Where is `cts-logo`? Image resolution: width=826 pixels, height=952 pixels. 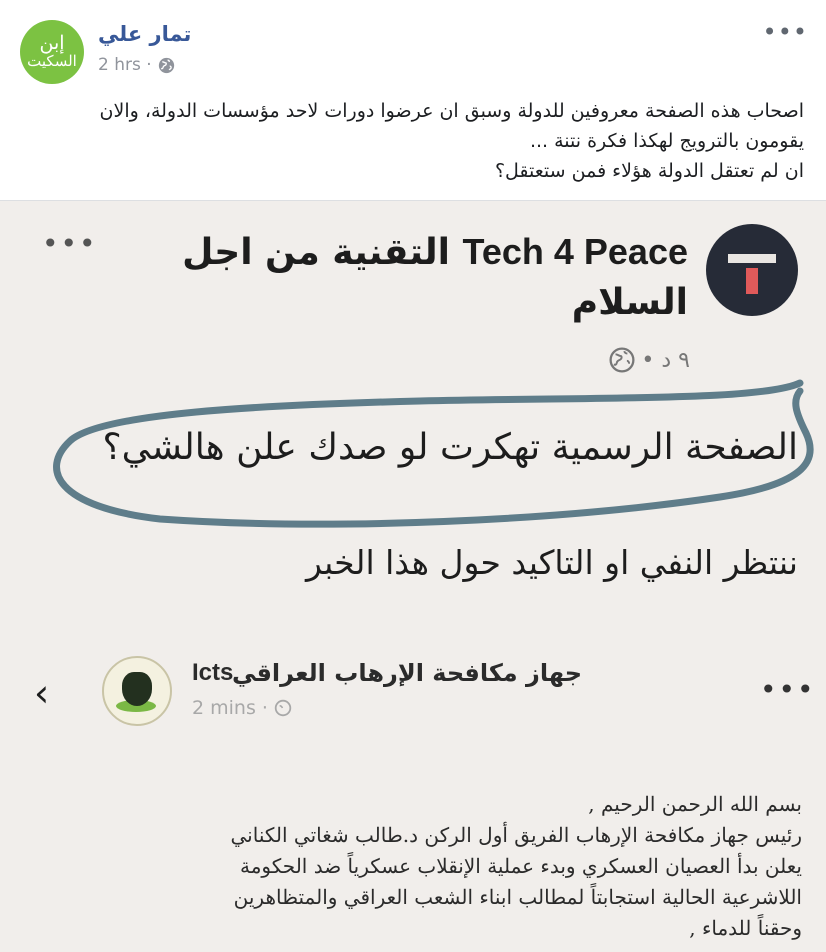
cts-logo is located at coordinates (137, 691).